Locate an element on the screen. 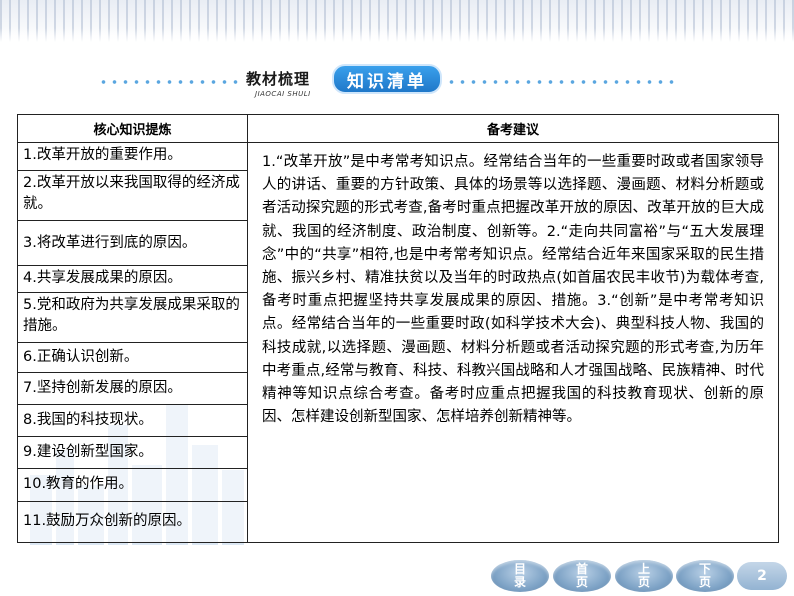 This screenshot has width=794, height=596. header-dots-right is located at coordinates (563, 82).